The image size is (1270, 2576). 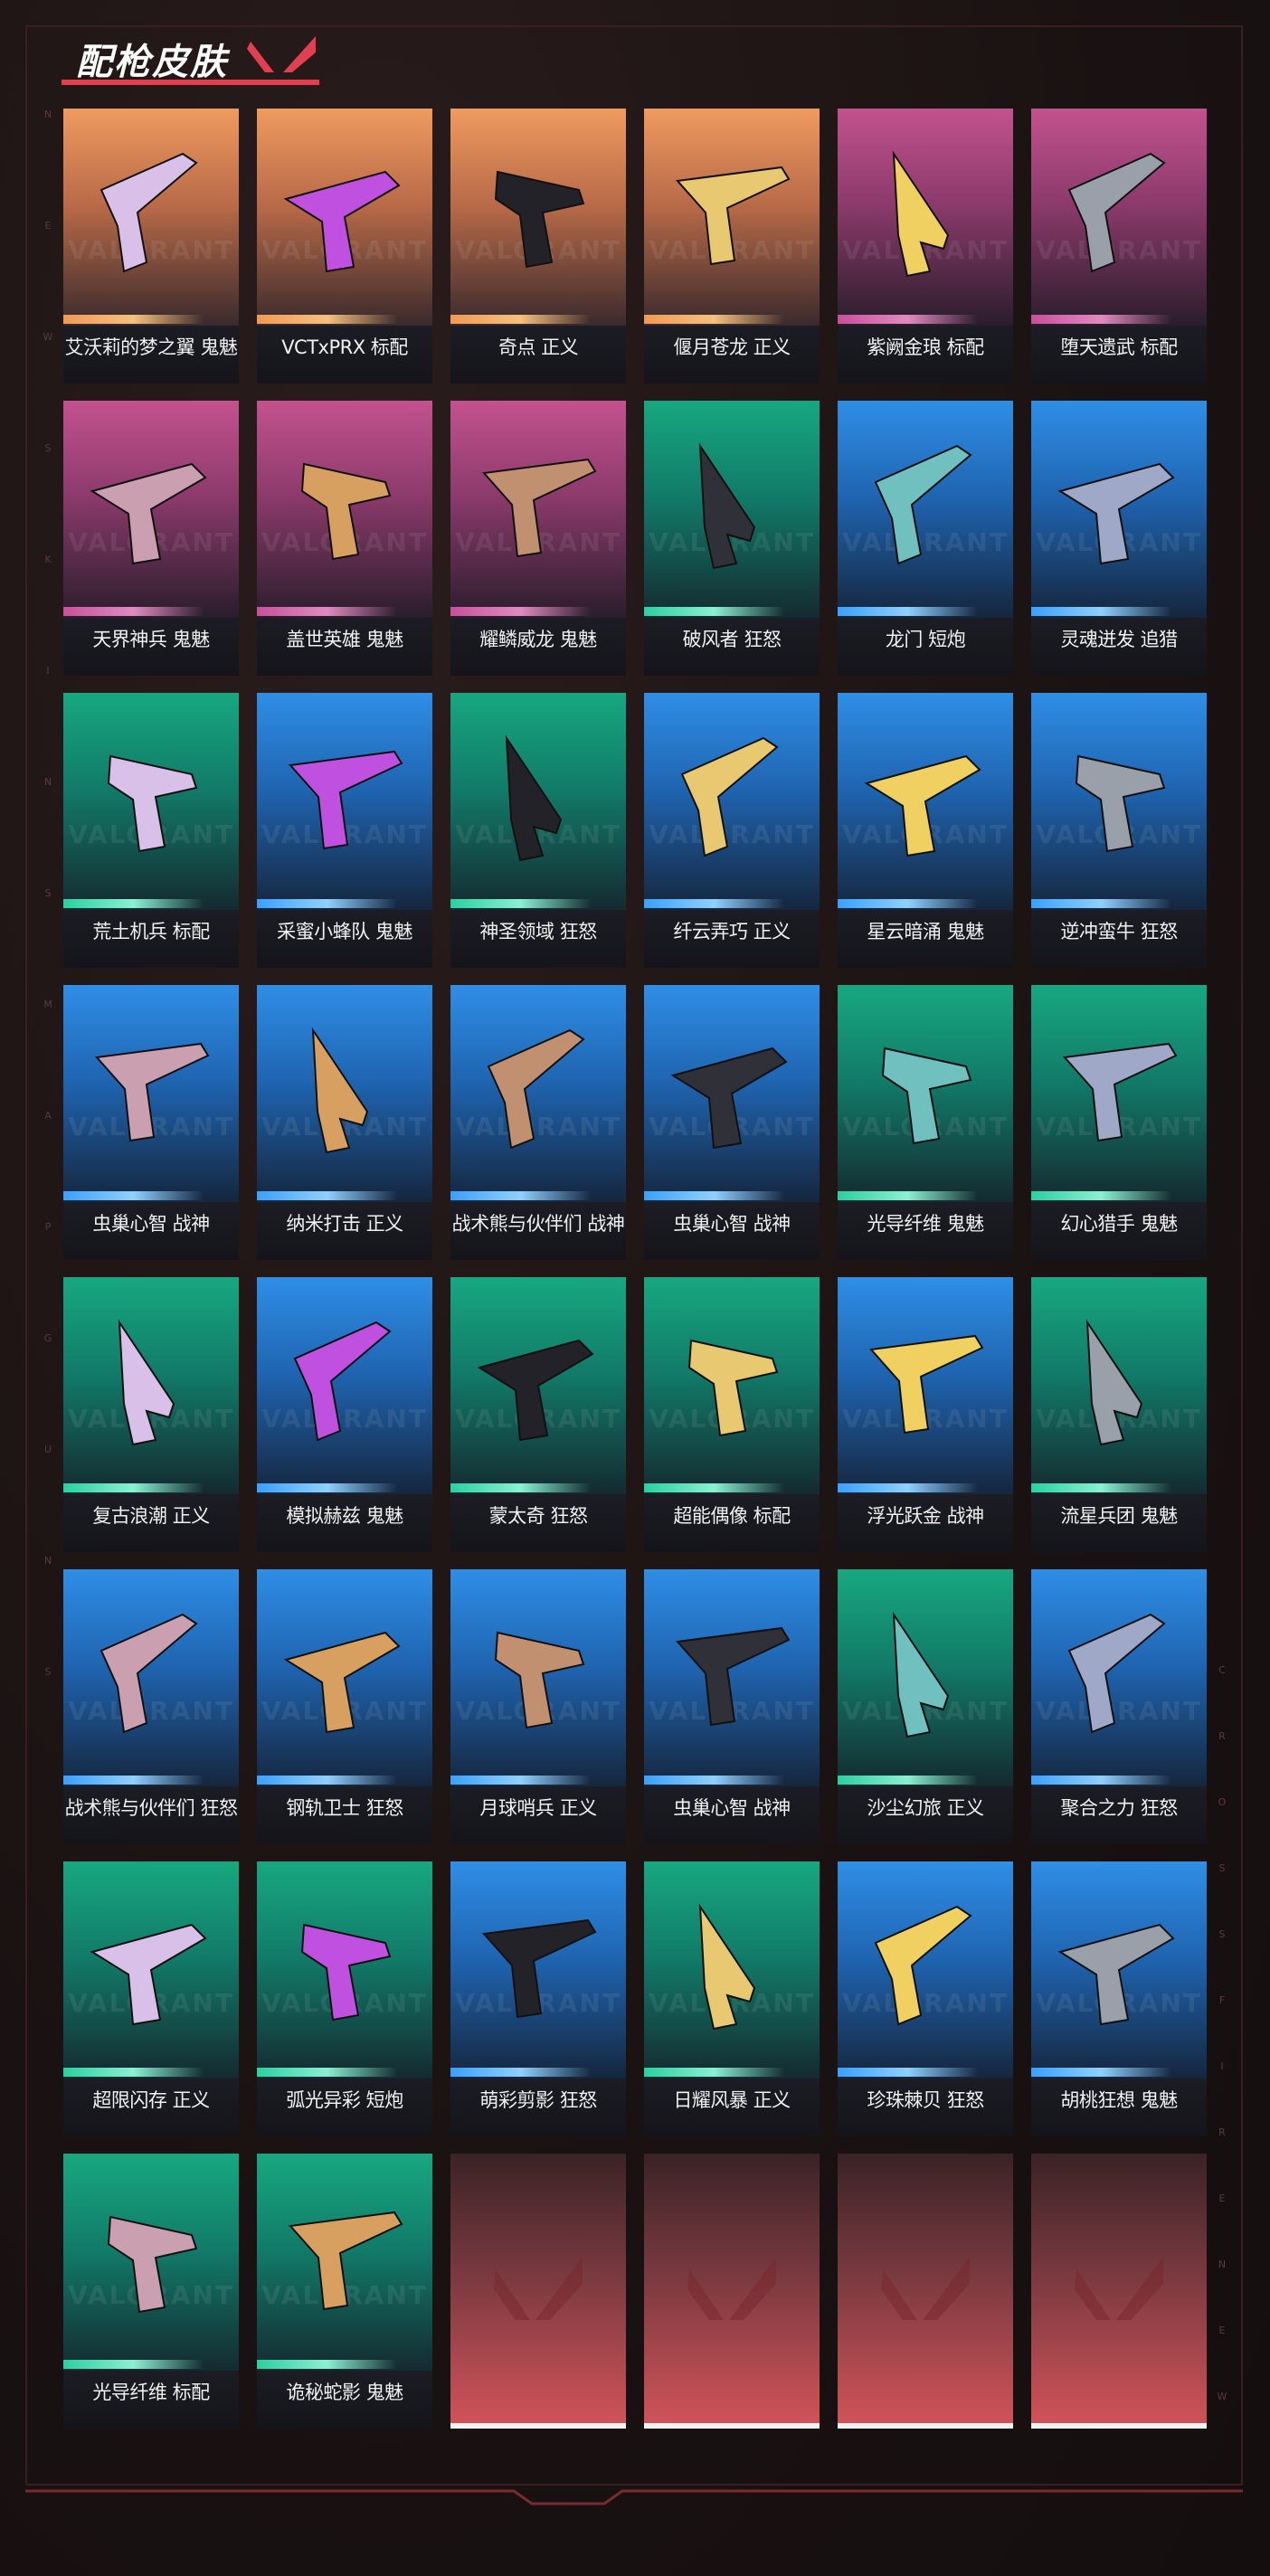 What do you see at coordinates (344, 1999) in the screenshot?
I see `skin-card: VALORANT弧光异彩 短炮` at bounding box center [344, 1999].